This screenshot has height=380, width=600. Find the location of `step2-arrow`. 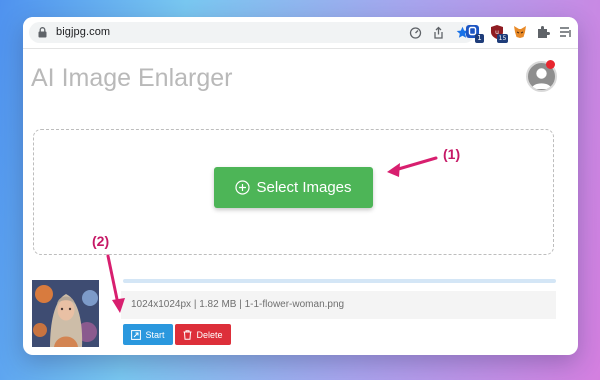

step2-arrow is located at coordinates (113, 280).